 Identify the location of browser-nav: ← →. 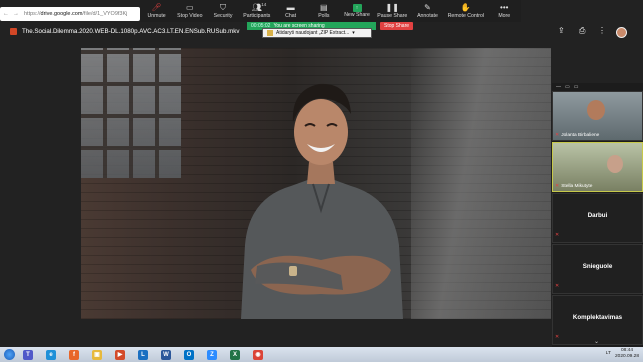
(11, 14).